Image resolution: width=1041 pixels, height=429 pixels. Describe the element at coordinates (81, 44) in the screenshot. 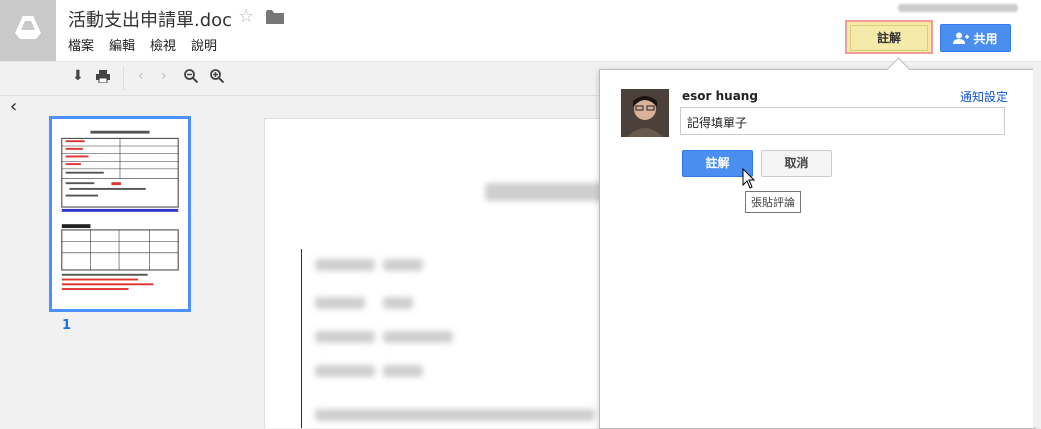

I see `menu-file: 檔案` at that location.